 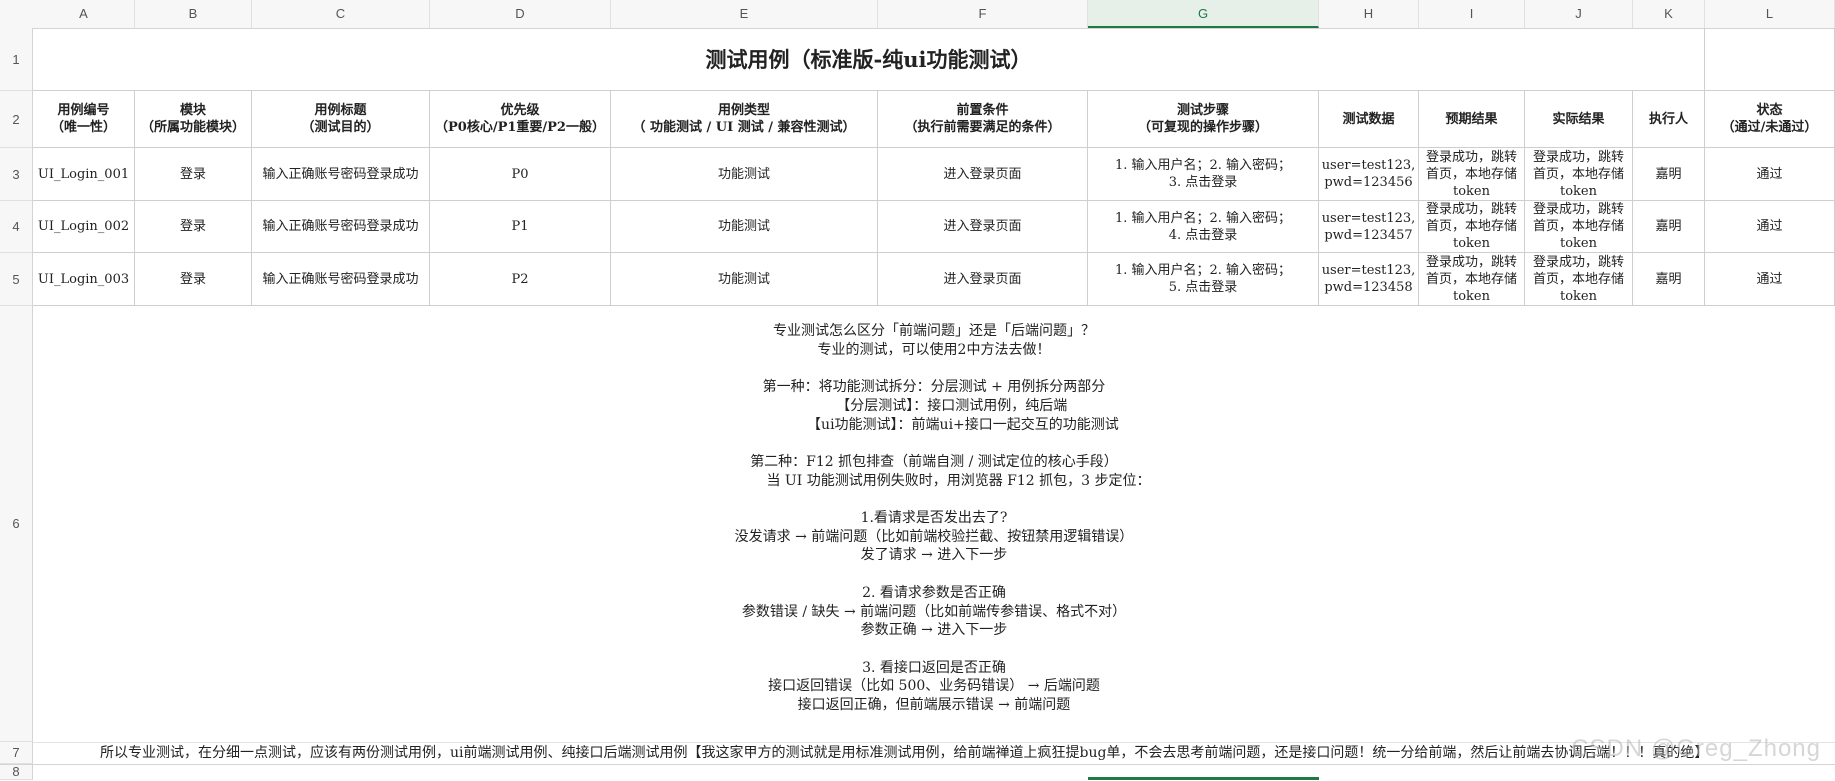 I want to click on row-header-4: 4, so click(x=16, y=227).